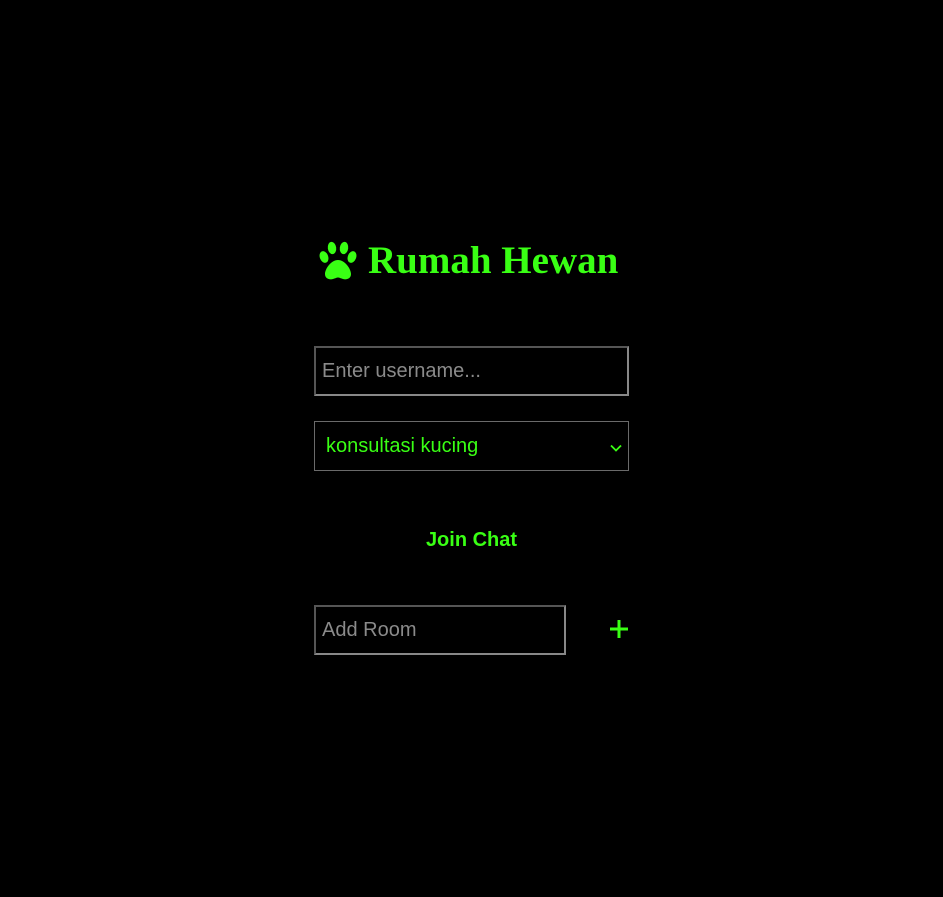 This screenshot has width=943, height=897. Describe the element at coordinates (493, 260) in the screenshot. I see `app-title-text: Rumah Hewan` at that location.